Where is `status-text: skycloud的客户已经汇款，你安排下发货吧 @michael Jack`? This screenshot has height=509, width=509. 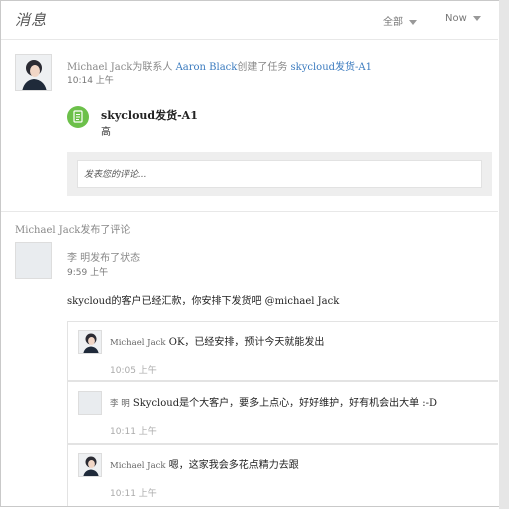 status-text: skycloud的客户已经汇款，你安排下发货吧 @michael Jack is located at coordinates (203, 301).